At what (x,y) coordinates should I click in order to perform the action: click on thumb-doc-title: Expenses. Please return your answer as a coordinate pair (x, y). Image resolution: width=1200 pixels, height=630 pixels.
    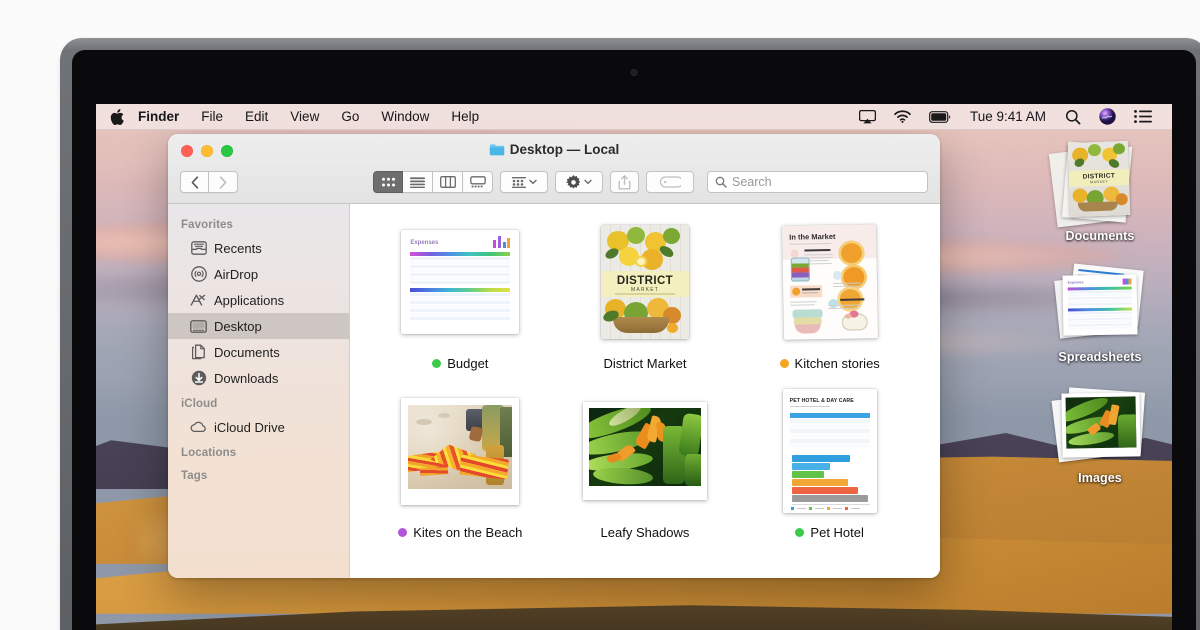
    Looking at the image, I should click on (424, 243).